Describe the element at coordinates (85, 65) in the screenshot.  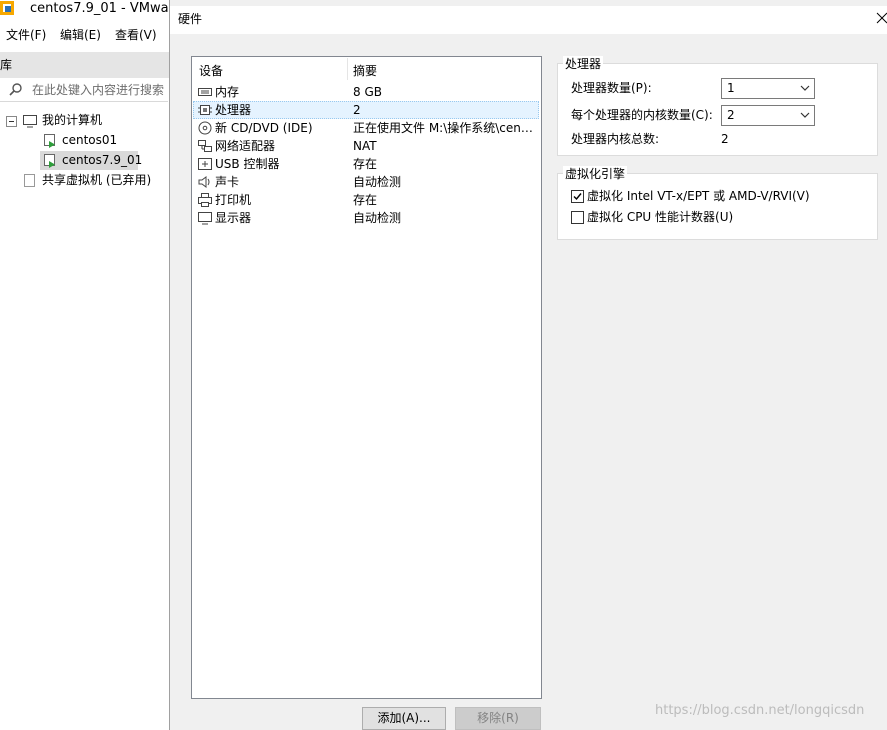
I see `library-header` at that location.